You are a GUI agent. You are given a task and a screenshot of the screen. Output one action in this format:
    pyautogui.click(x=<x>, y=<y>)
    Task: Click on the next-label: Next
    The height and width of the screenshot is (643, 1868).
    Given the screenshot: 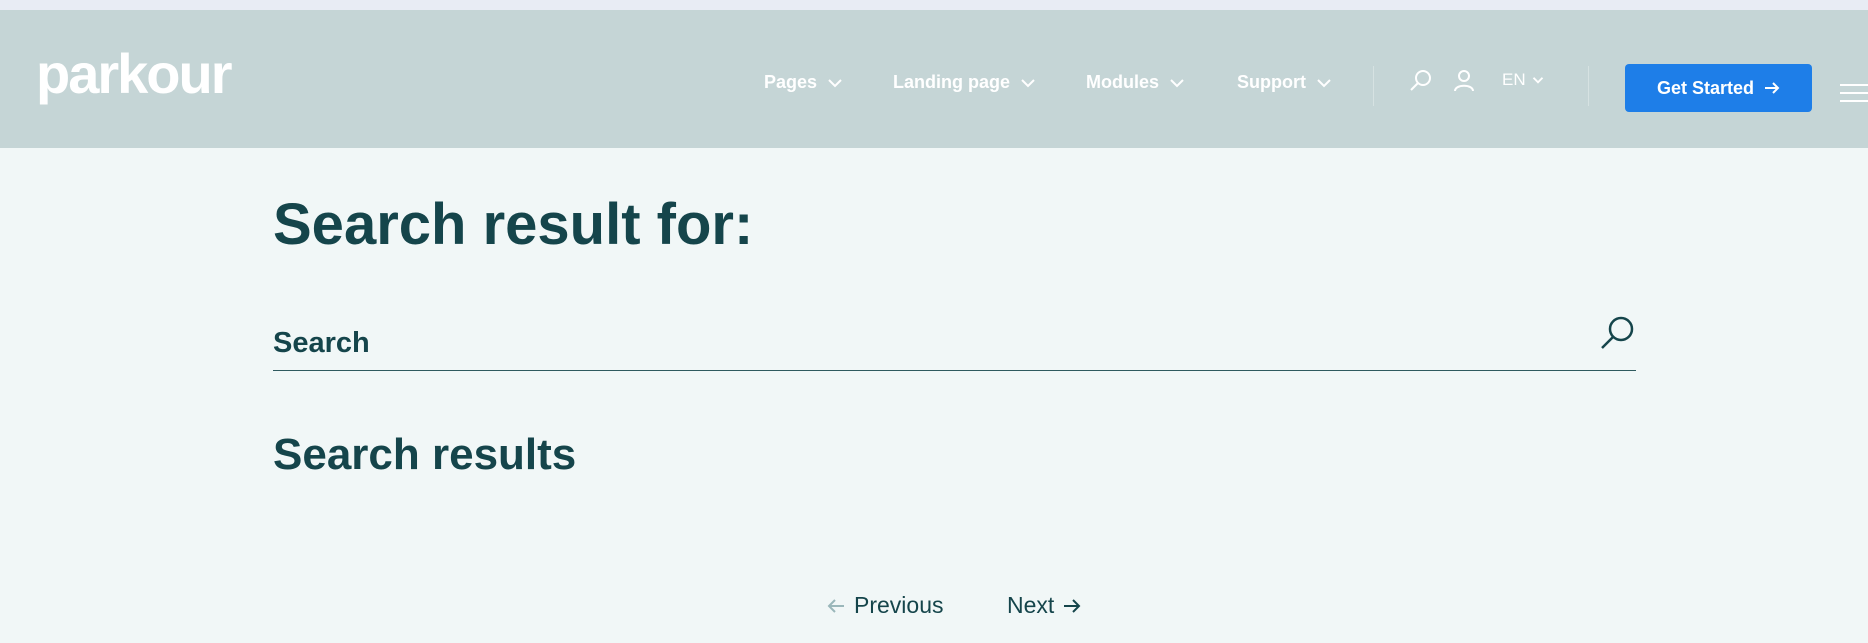 What is the action you would take?
    pyautogui.click(x=1031, y=605)
    